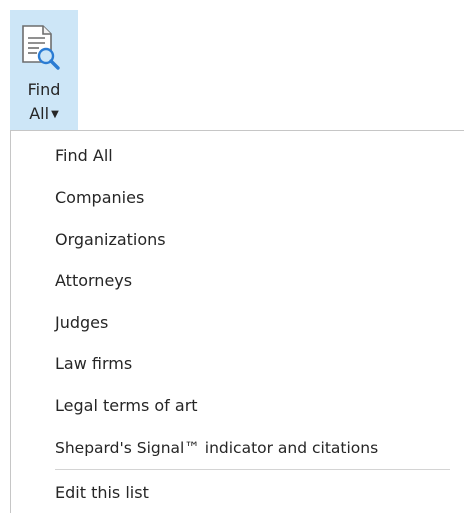  What do you see at coordinates (44, 71) in the screenshot?
I see `find-all-ribbon-button: Find All ▼` at bounding box center [44, 71].